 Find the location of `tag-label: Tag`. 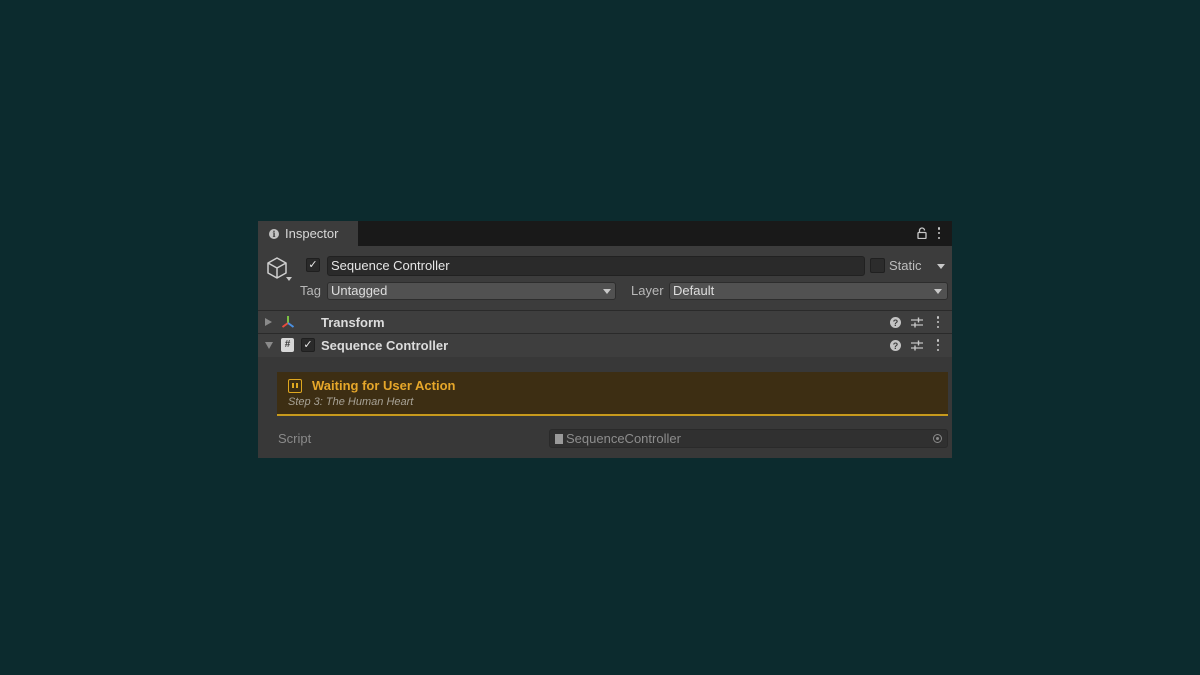

tag-label: Tag is located at coordinates (310, 290).